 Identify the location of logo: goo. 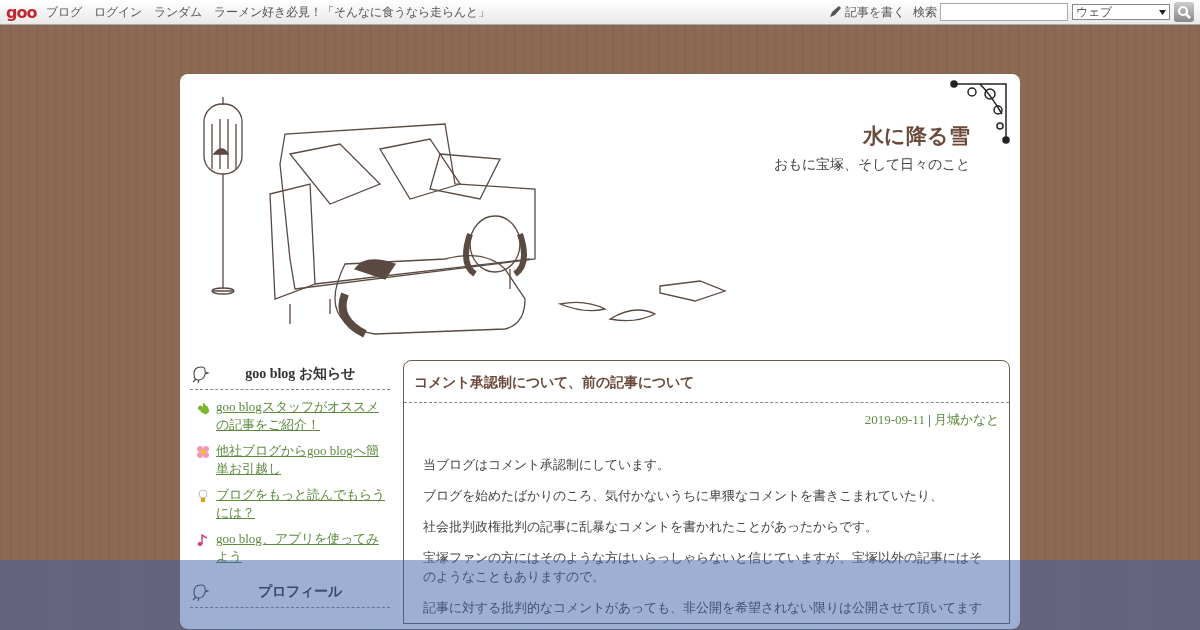
(21, 12).